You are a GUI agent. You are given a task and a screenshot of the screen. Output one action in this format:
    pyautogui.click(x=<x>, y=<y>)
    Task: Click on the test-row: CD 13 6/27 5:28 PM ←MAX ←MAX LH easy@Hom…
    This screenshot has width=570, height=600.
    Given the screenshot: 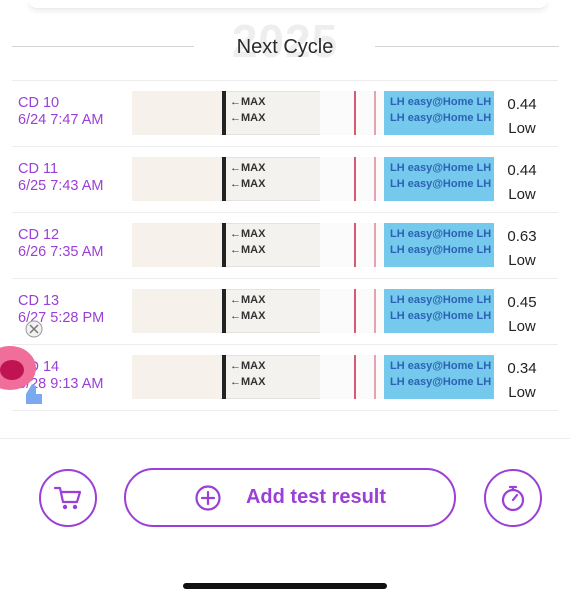 What is the action you would take?
    pyautogui.click(x=285, y=312)
    